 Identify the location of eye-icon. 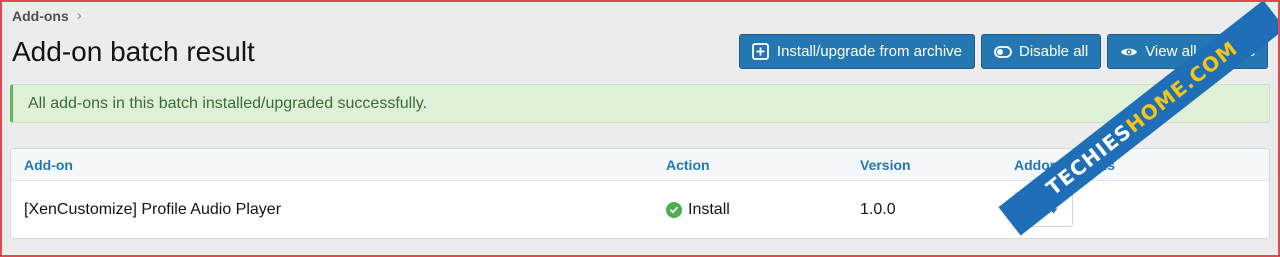
(1129, 52).